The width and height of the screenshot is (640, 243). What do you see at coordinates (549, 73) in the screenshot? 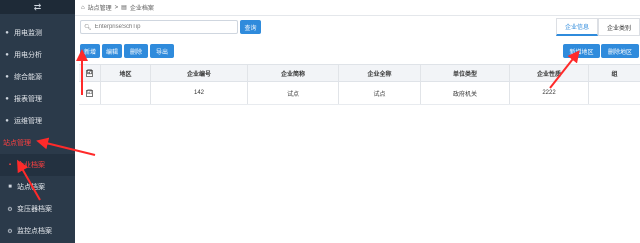
I see `header-nature: 企业性质` at bounding box center [549, 73].